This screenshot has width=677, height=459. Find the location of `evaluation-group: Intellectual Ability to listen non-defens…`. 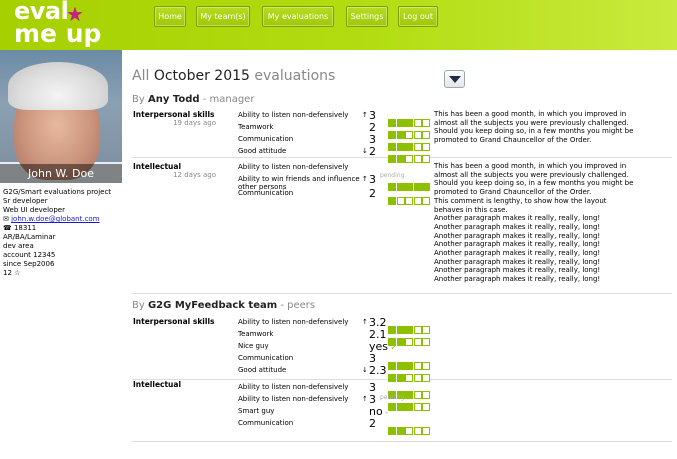

evaluation-group: Intellectual Ability to listen non-defens… is located at coordinates (402, 411).